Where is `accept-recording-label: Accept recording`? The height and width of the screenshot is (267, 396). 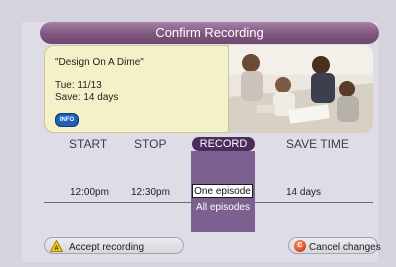
accept-recording-label: Accept recording is located at coordinates (107, 247).